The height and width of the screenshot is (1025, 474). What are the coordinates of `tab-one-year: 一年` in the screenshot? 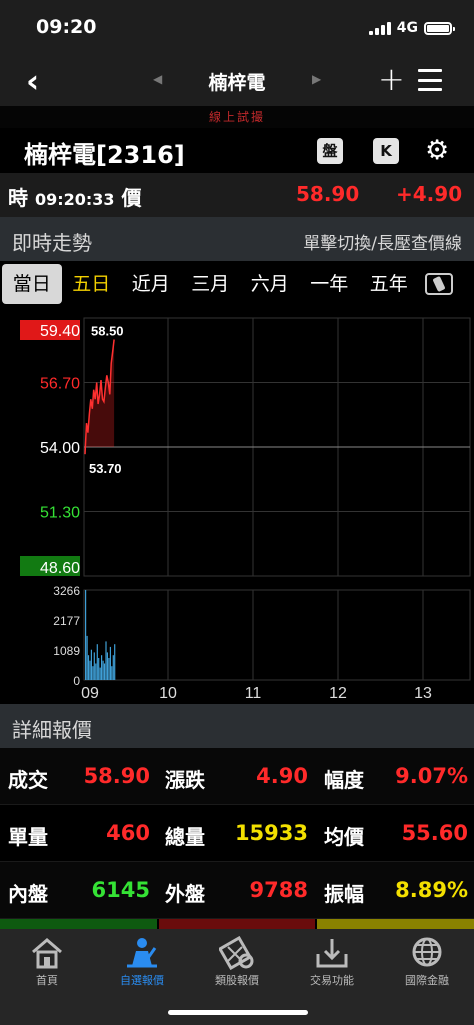 It's located at (330, 284).